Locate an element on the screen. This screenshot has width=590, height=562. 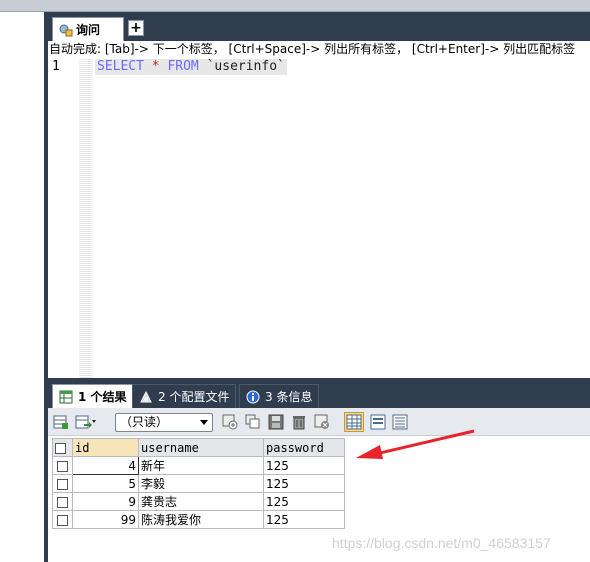
tab-messages: 3 条信息 is located at coordinates (279, 396).